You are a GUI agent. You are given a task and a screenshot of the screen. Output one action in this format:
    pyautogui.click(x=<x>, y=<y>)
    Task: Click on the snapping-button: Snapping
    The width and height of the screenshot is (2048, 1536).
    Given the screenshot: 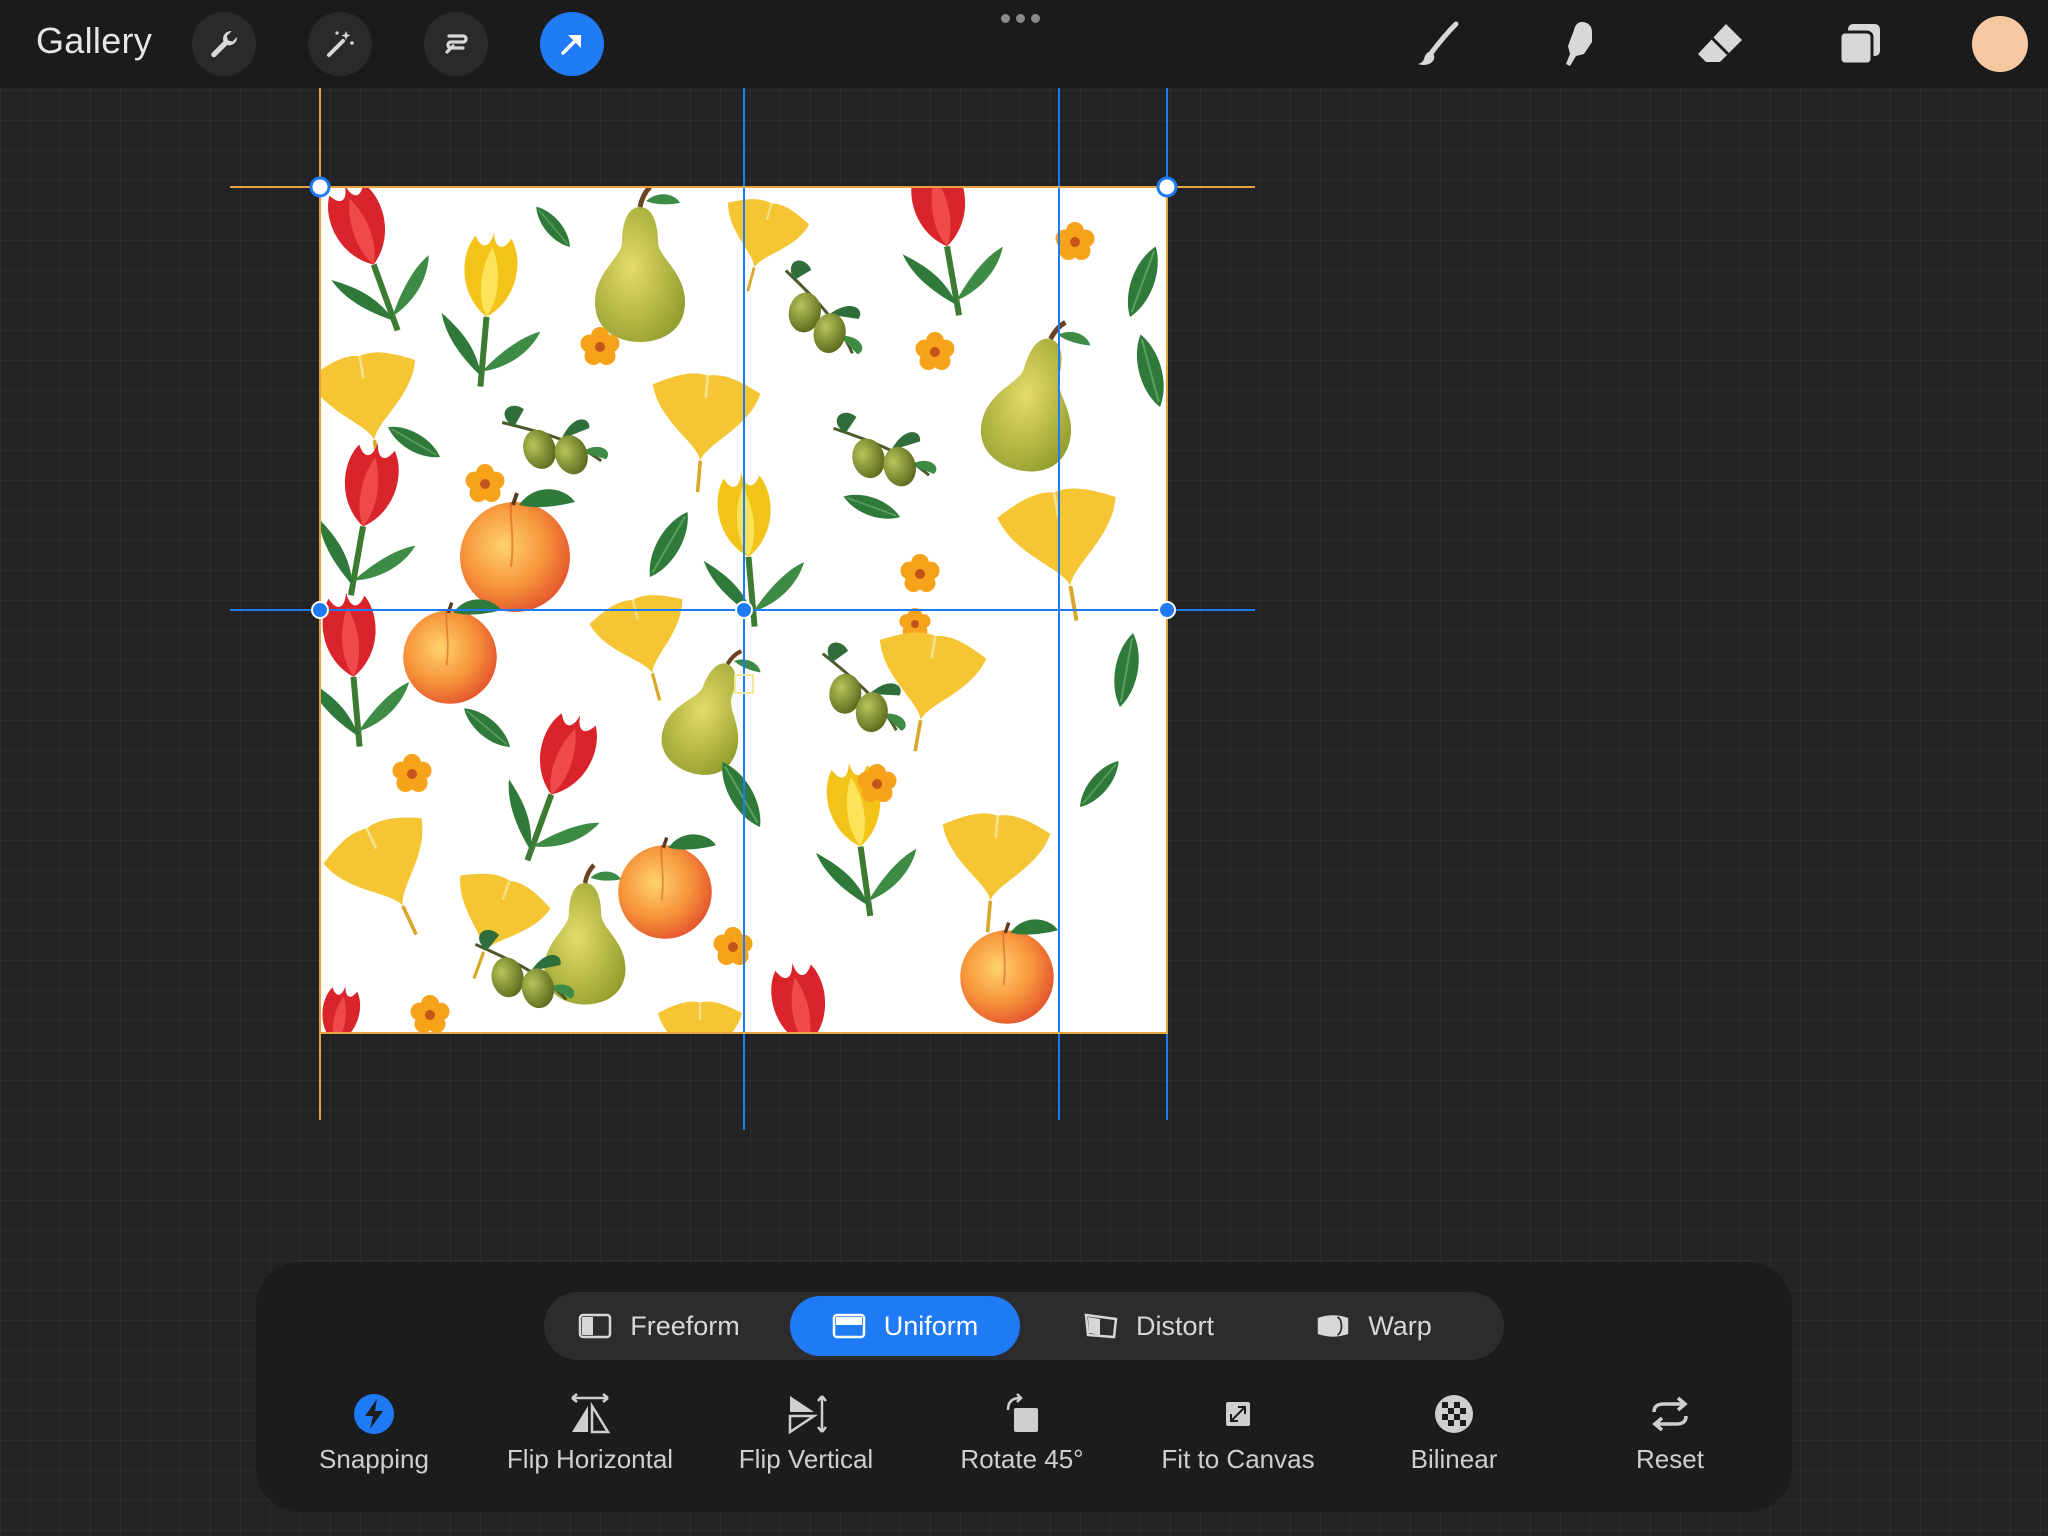 What is the action you would take?
    pyautogui.click(x=374, y=1433)
    